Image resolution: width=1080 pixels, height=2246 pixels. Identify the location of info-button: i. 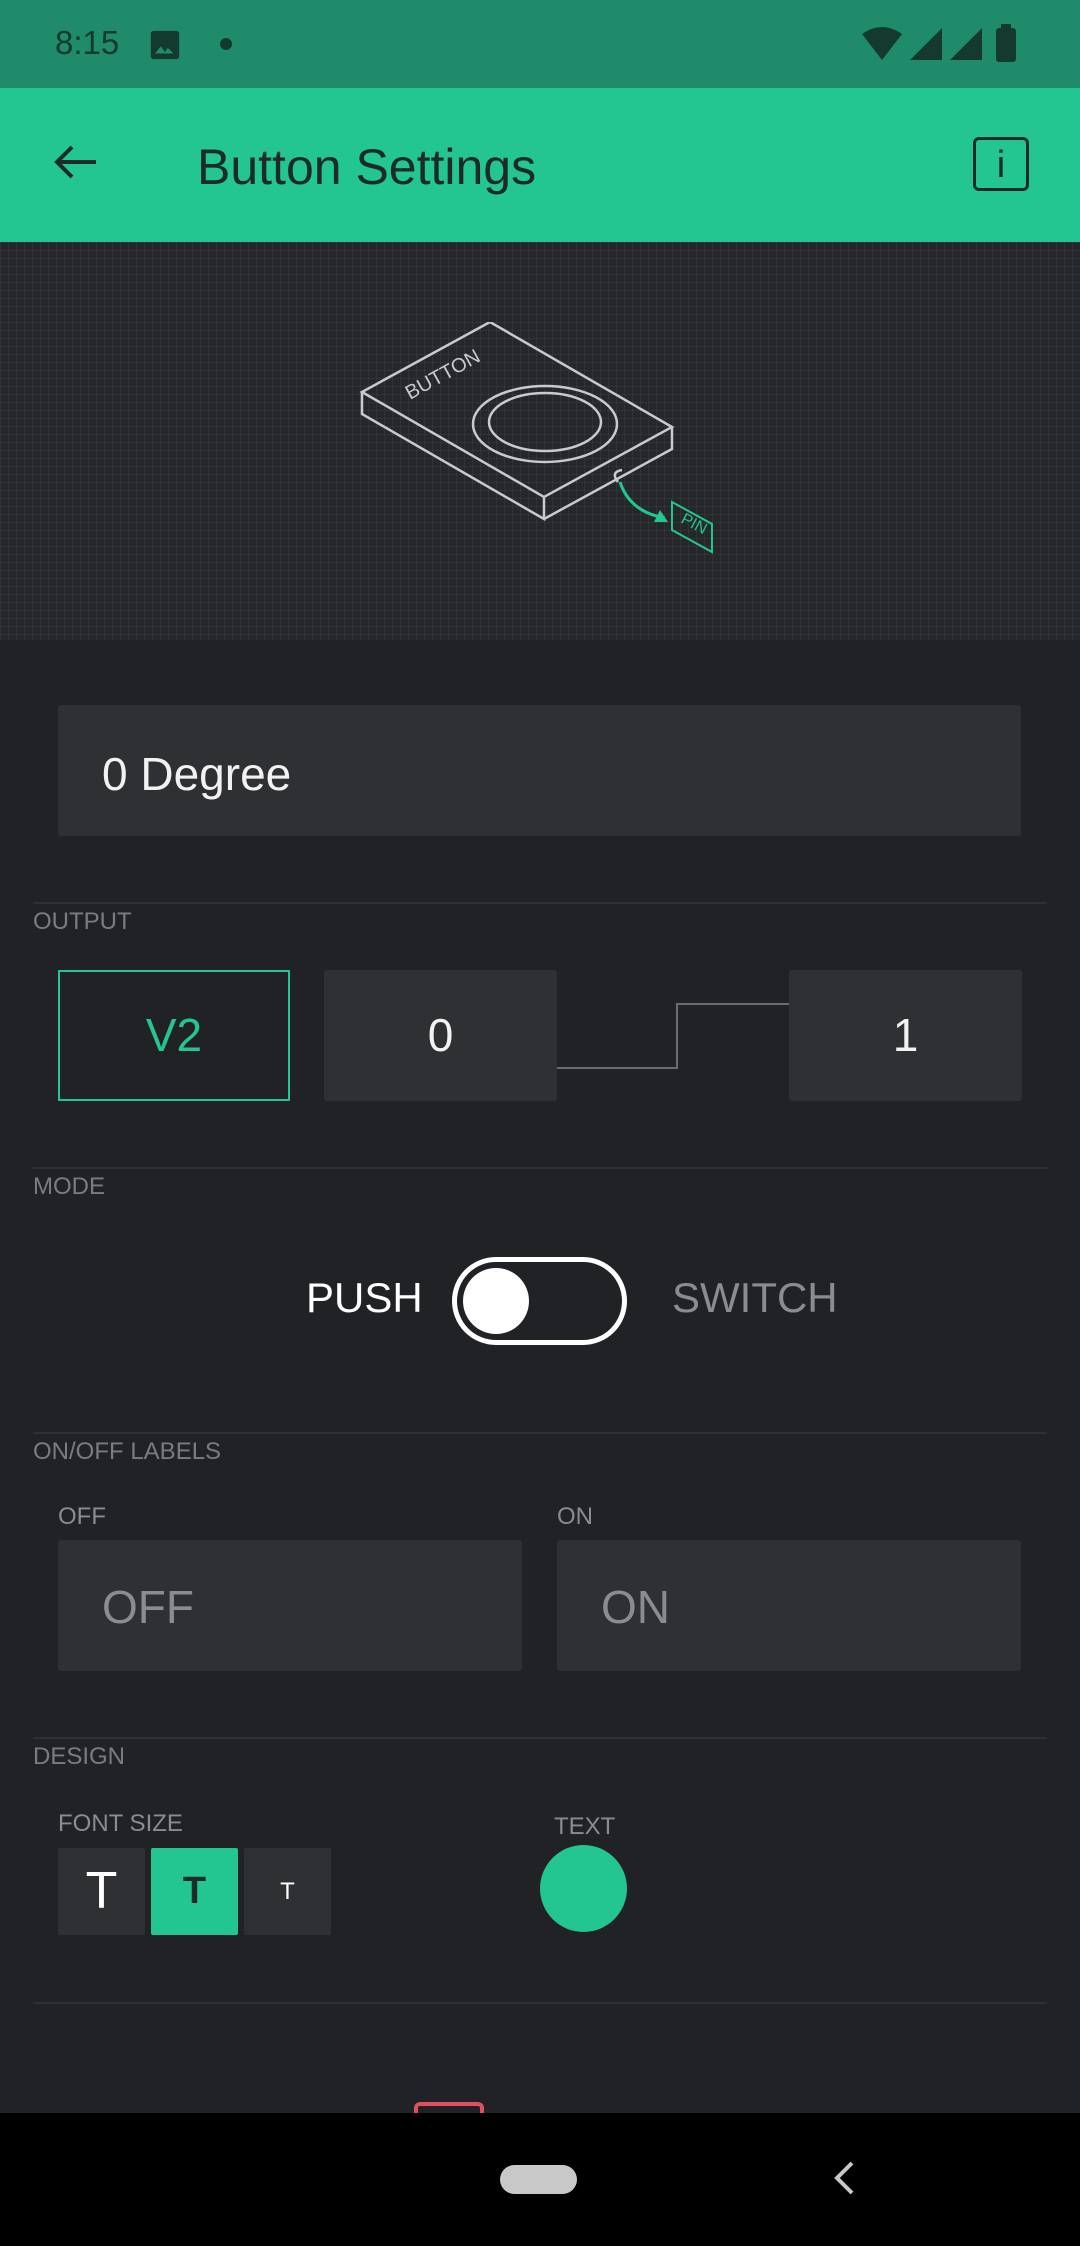
(1001, 164).